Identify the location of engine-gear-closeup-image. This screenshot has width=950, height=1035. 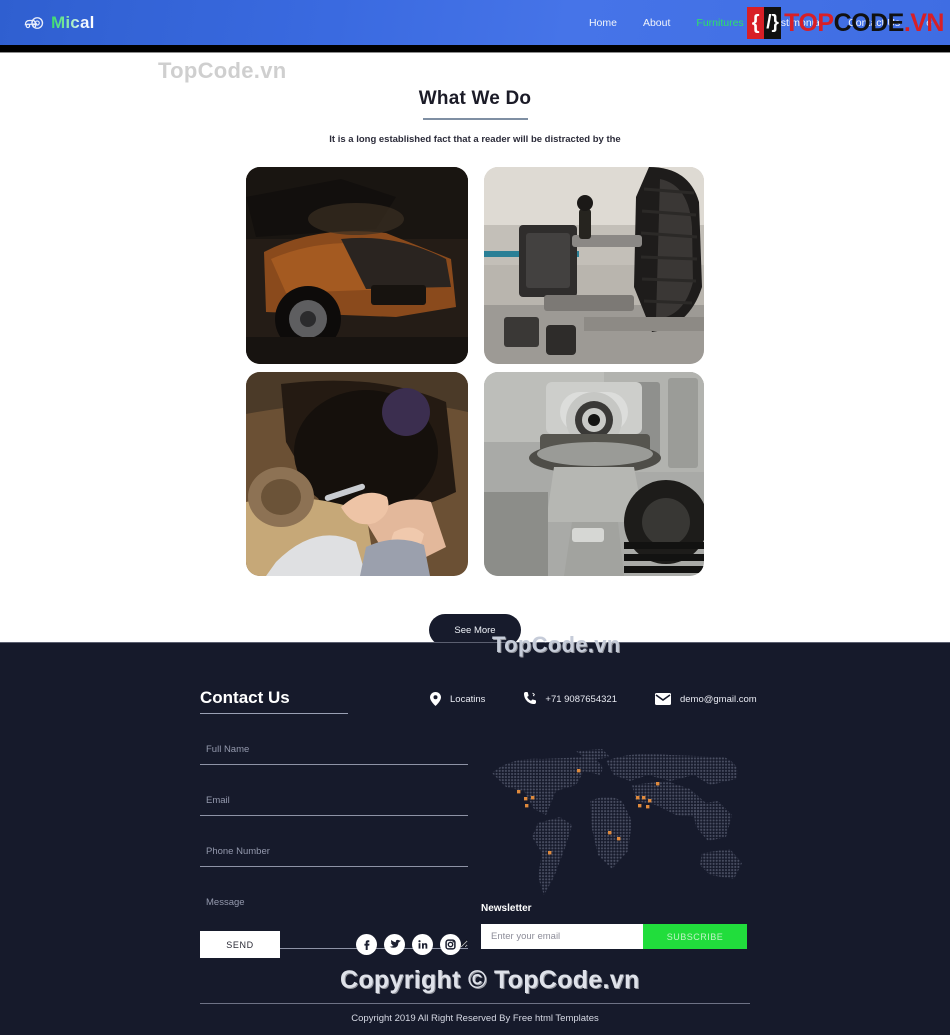
(594, 474).